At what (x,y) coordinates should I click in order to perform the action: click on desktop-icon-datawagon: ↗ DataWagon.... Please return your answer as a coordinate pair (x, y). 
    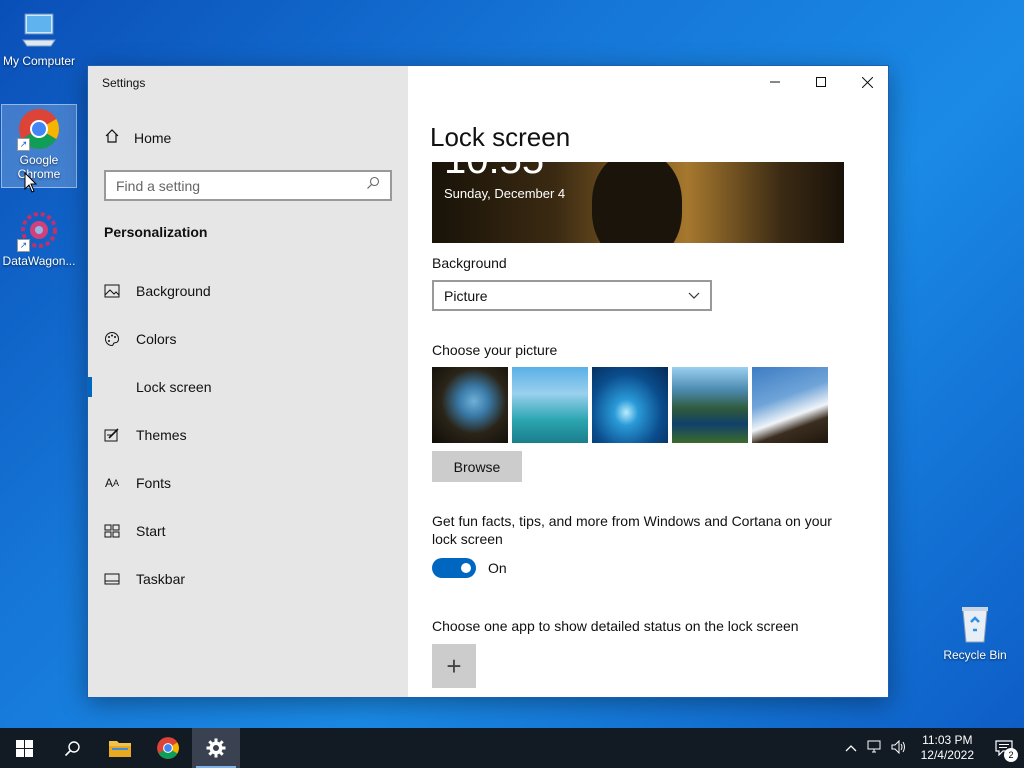
    Looking at the image, I should click on (39, 238).